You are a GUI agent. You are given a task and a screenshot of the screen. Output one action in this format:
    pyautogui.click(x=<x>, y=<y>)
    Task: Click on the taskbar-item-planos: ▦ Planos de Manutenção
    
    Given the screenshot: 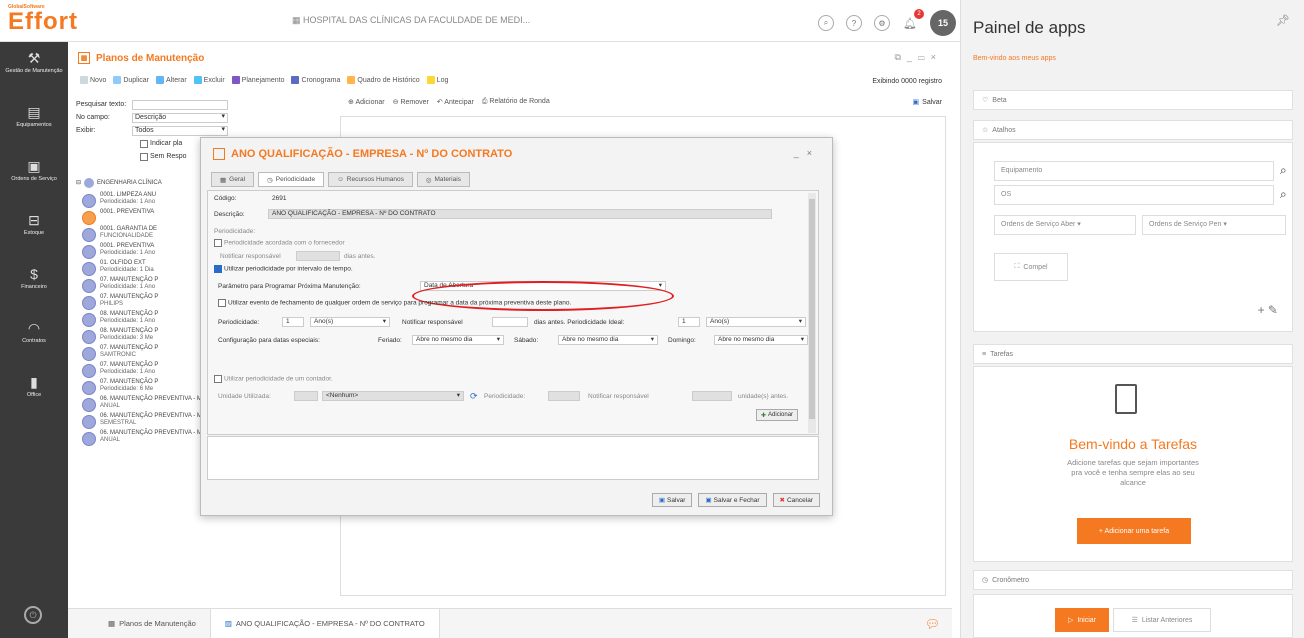 What is the action you would take?
    pyautogui.click(x=139, y=623)
    